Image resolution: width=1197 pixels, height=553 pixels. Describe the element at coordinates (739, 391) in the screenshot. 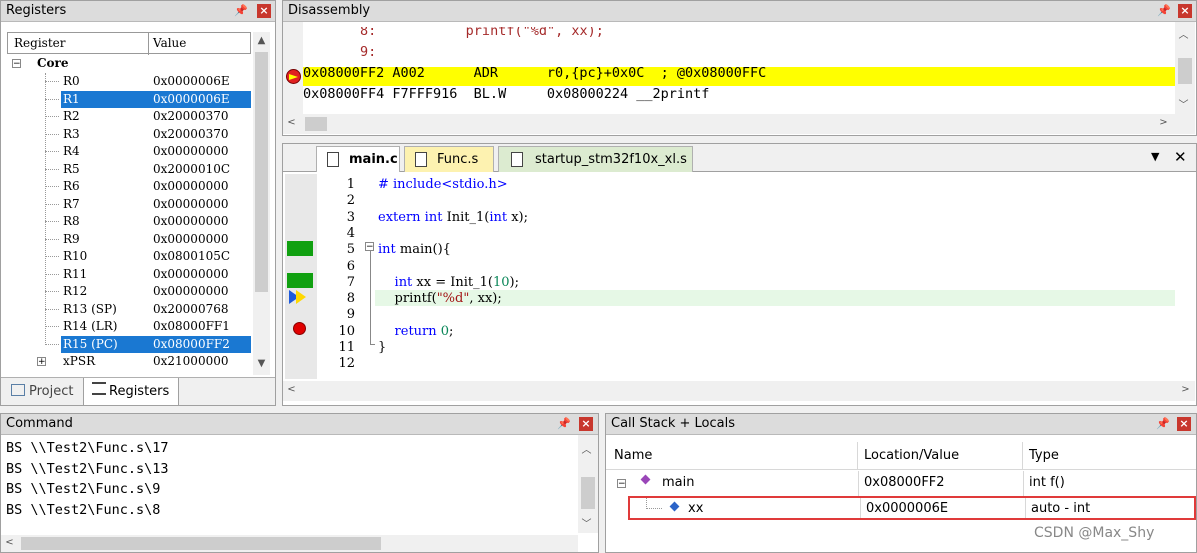

I see `editor-hscroll: < >` at that location.